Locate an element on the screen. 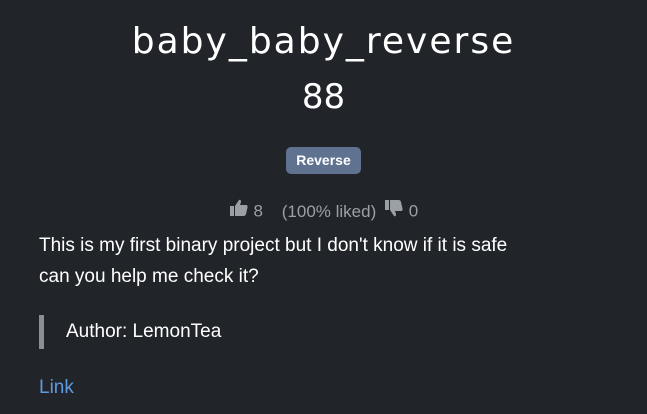 The image size is (647, 414). rating-row: 8 (100% liked) 0 is located at coordinates (323, 211).